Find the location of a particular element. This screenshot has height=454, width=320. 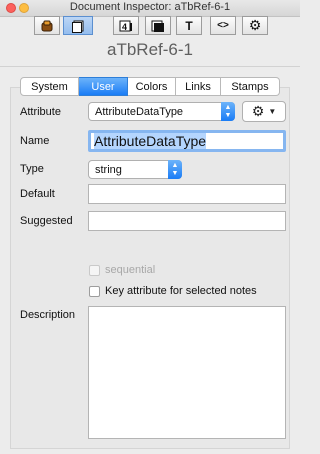

tab-links: Links is located at coordinates (198, 86).